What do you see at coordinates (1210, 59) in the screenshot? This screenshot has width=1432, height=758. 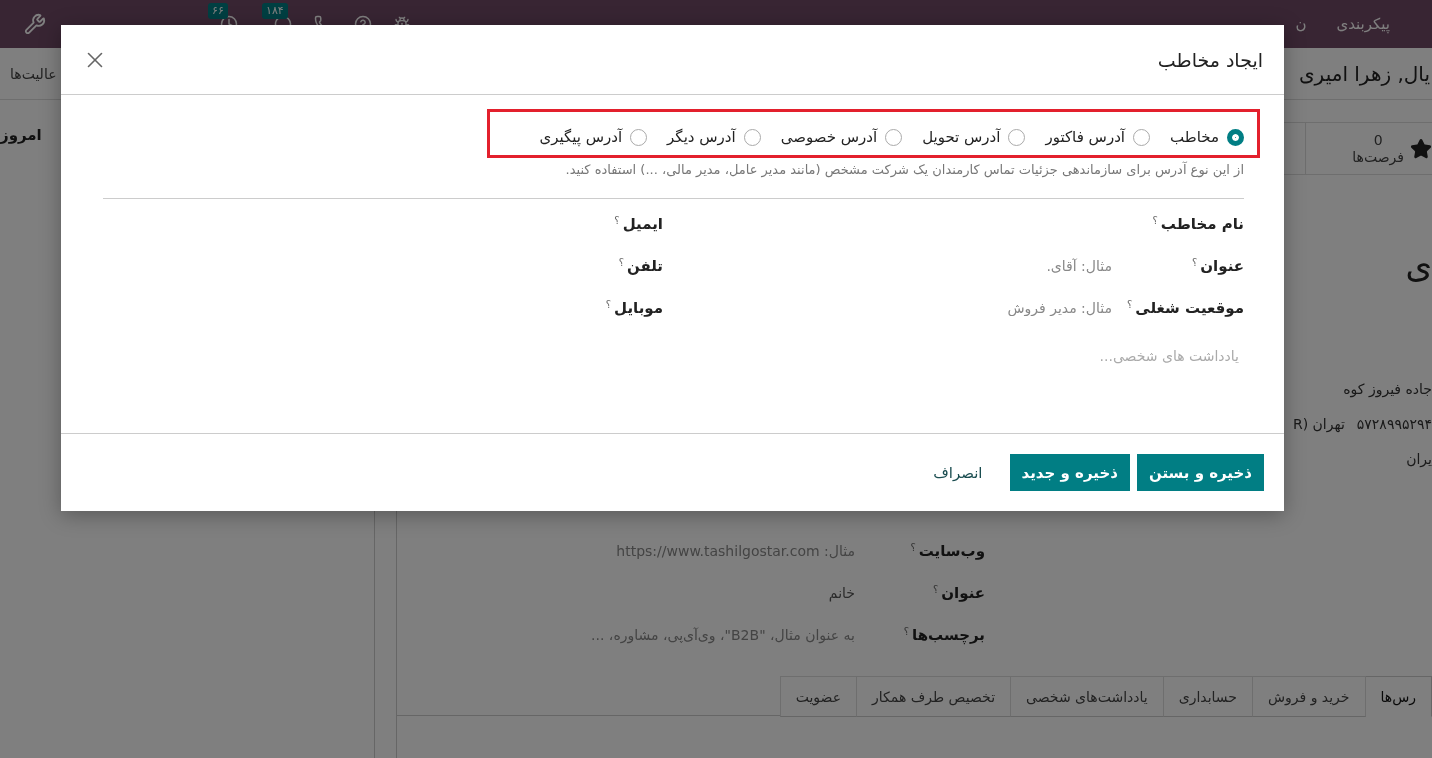 I see `dialog-title: ایجاد مخاطب` at bounding box center [1210, 59].